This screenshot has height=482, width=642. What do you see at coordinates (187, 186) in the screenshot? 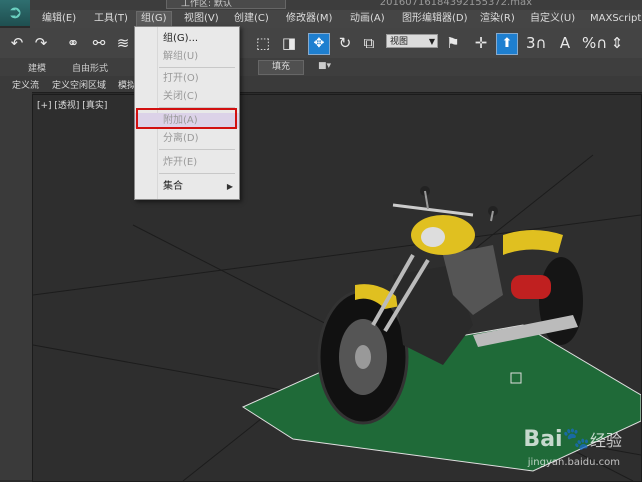
I see `menu-item-assembly: 集合 ▶` at bounding box center [187, 186].